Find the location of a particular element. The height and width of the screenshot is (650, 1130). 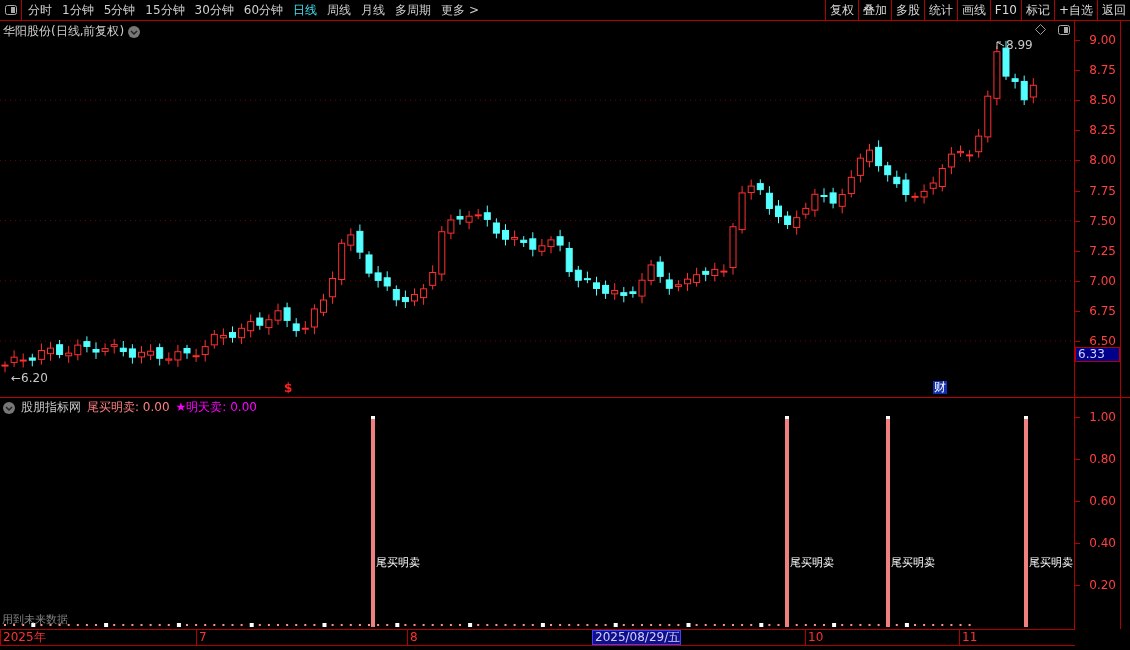

current-price-label: 6.33 is located at coordinates (1097, 354).